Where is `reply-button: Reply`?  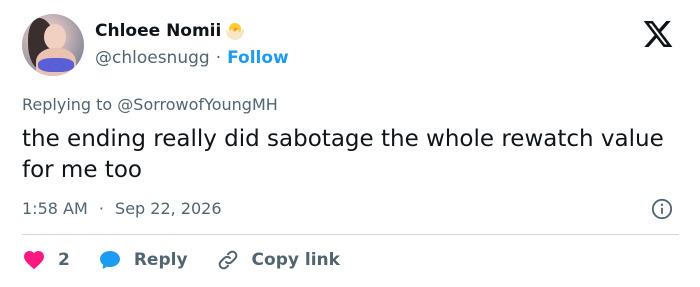 reply-button: Reply is located at coordinates (143, 260).